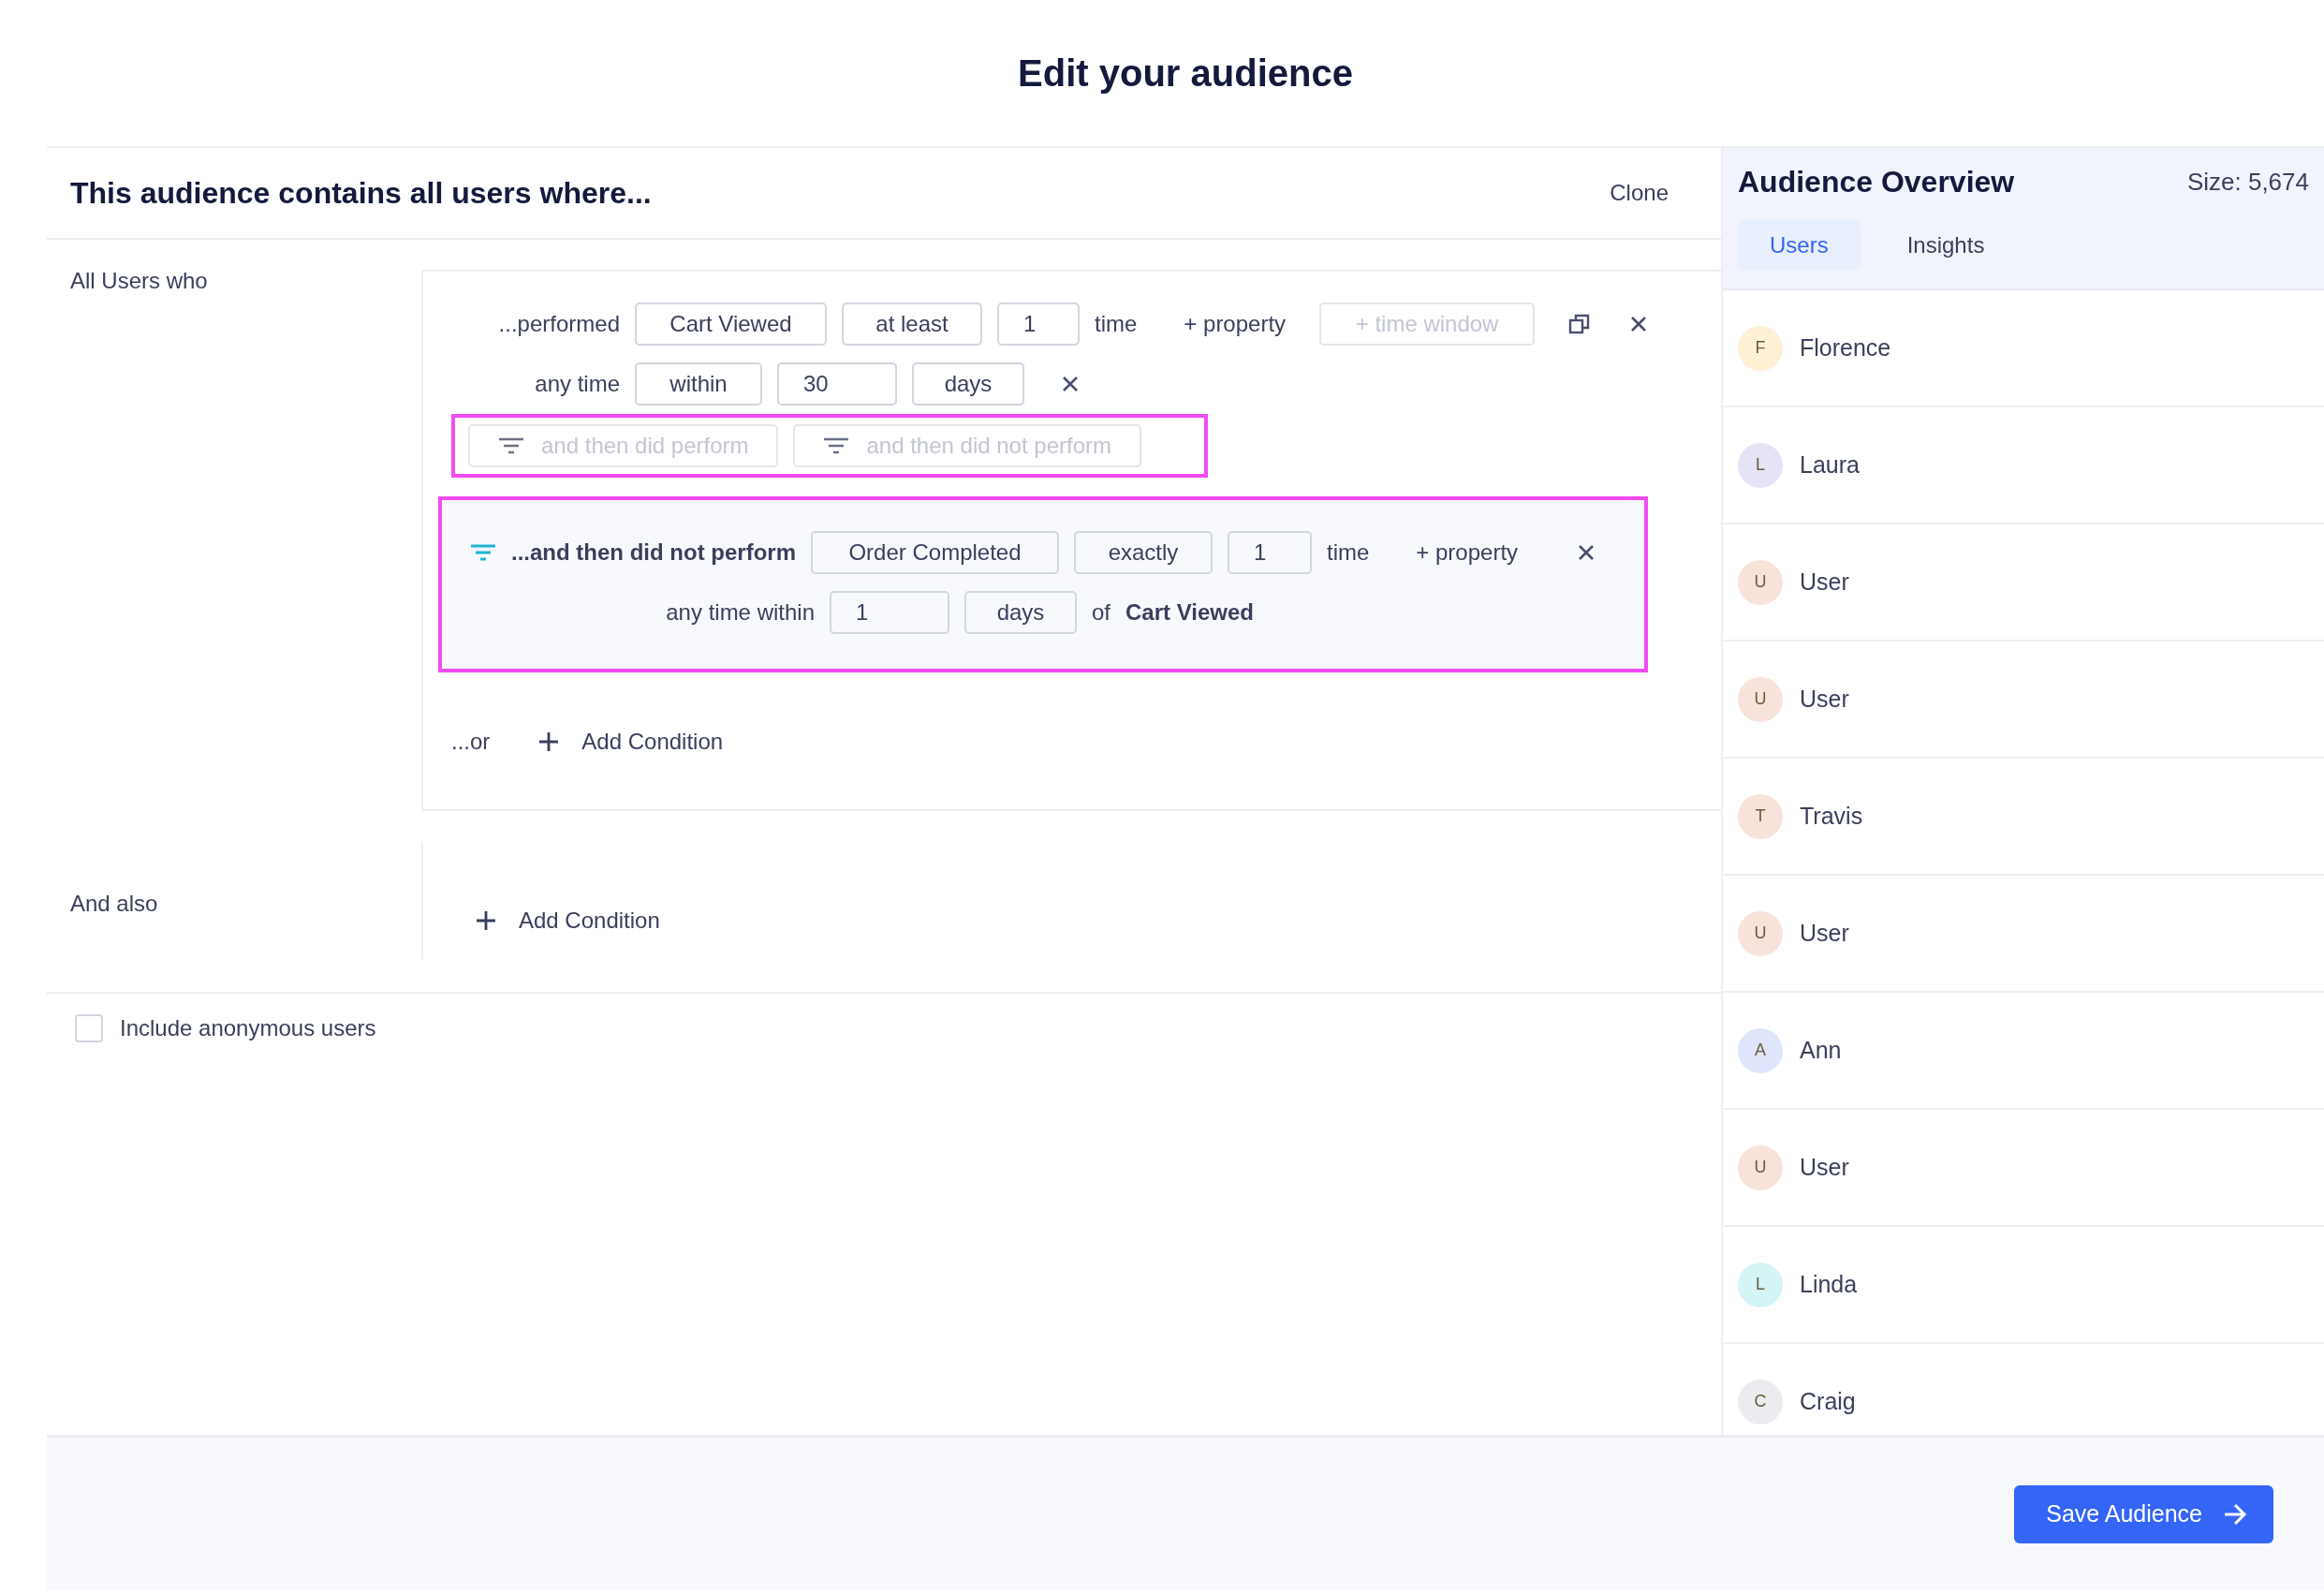  What do you see at coordinates (653, 552) in the screenshot?
I see `condition-label: ...and then did not perform` at bounding box center [653, 552].